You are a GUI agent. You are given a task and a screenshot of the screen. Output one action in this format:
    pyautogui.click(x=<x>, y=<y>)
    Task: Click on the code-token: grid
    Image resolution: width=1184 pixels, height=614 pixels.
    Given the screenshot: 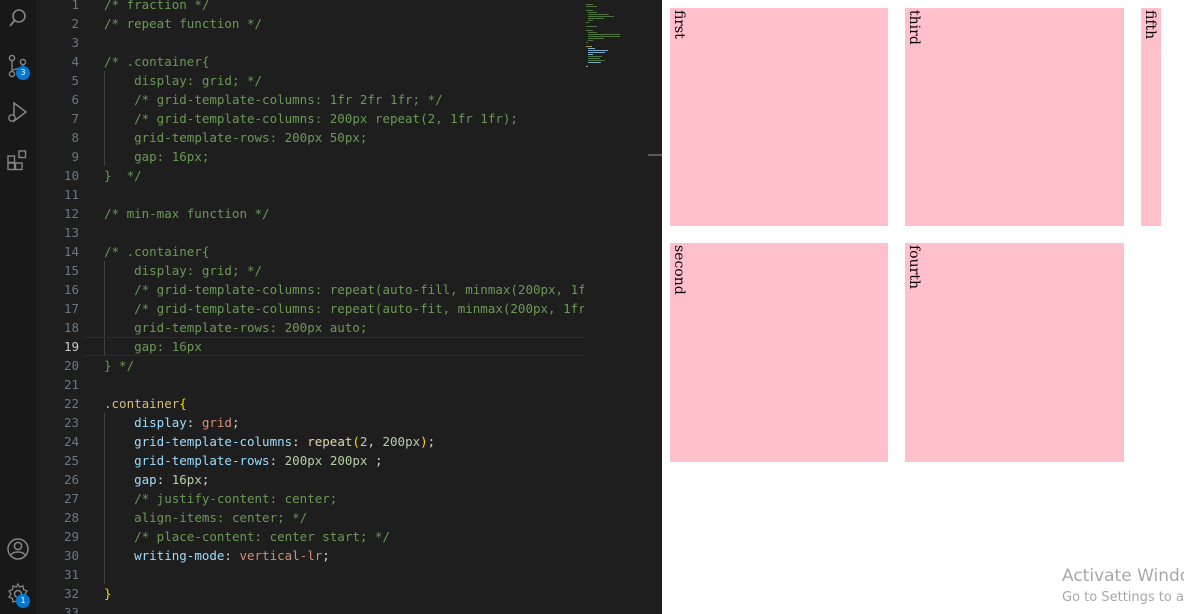 What is the action you would take?
    pyautogui.click(x=216, y=422)
    